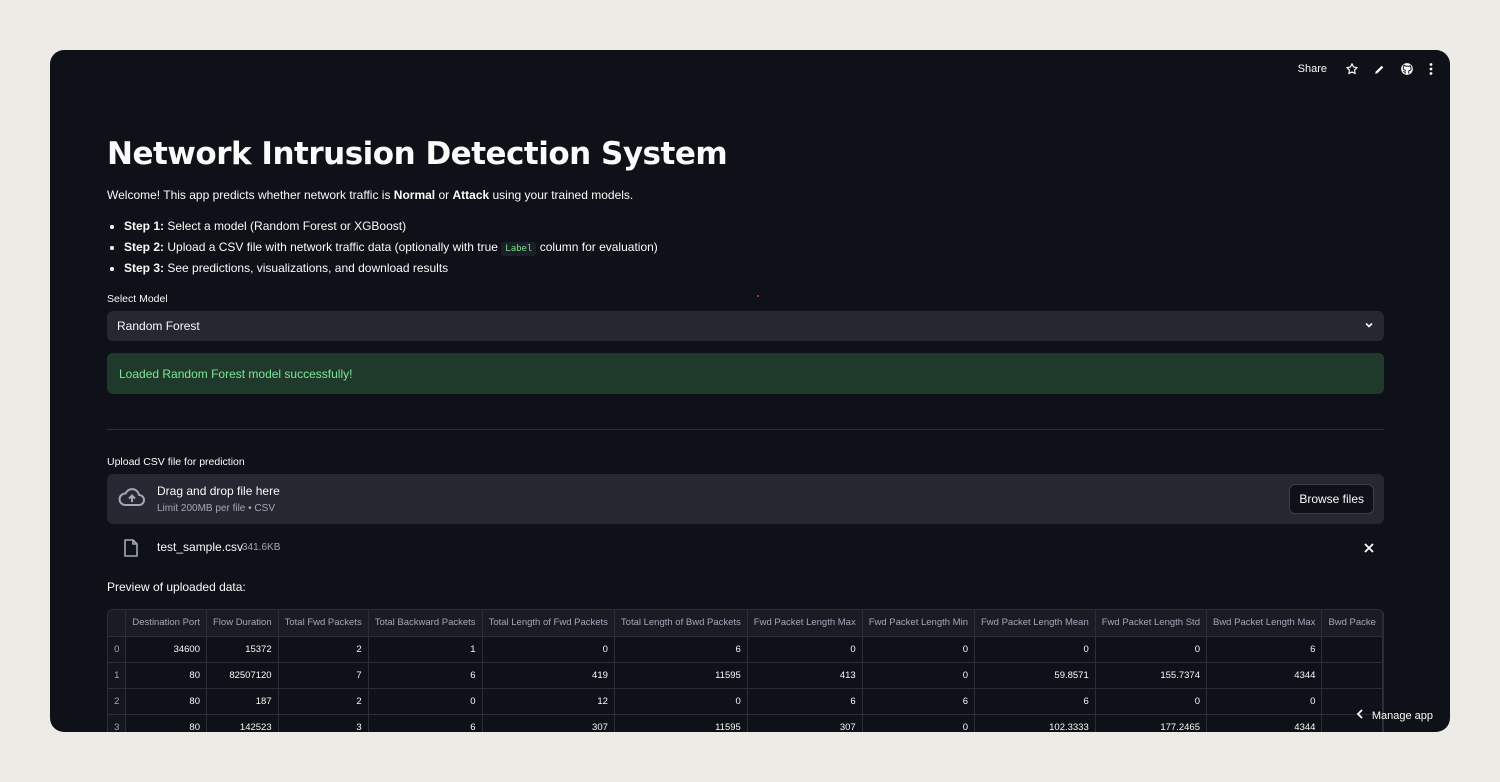 The image size is (1500, 782). What do you see at coordinates (1151, 623) in the screenshot?
I see `column-header: Fwd Packet Length Std` at bounding box center [1151, 623].